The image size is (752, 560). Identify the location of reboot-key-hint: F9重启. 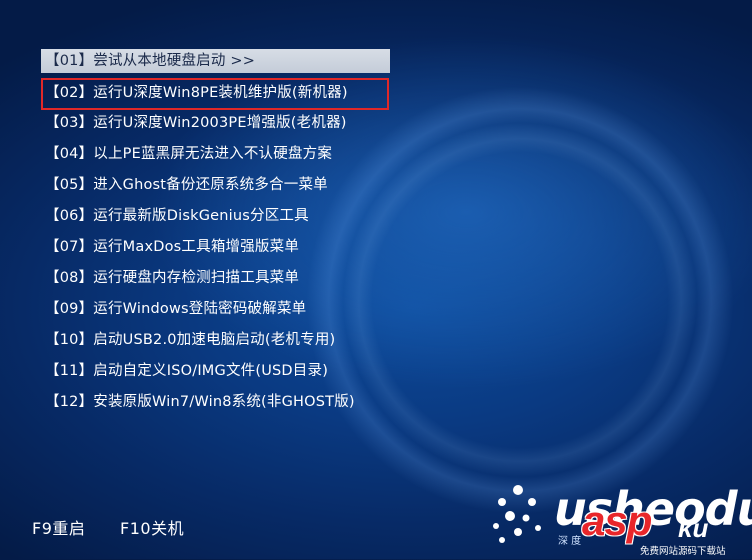
(58, 527).